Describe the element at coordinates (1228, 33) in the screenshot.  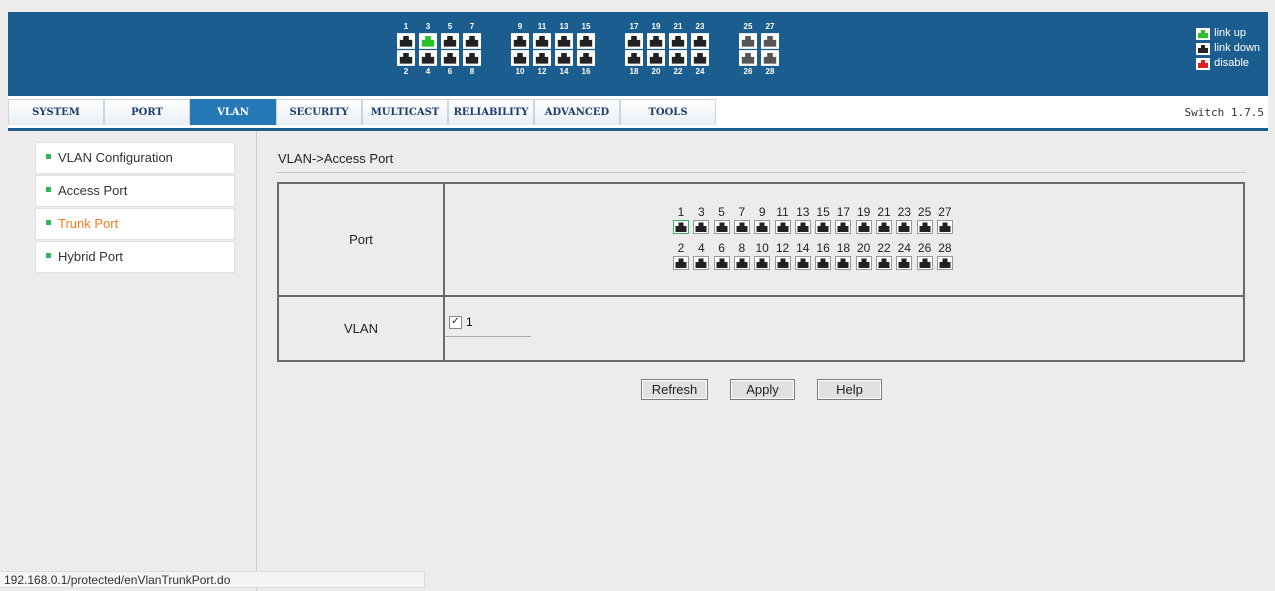
I see `legend-link-up: link up` at that location.